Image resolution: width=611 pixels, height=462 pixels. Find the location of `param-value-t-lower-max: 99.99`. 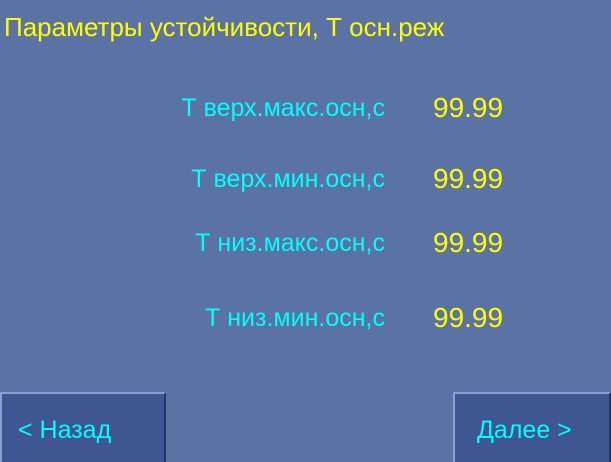

param-value-t-lower-max: 99.99 is located at coordinates (468, 242).